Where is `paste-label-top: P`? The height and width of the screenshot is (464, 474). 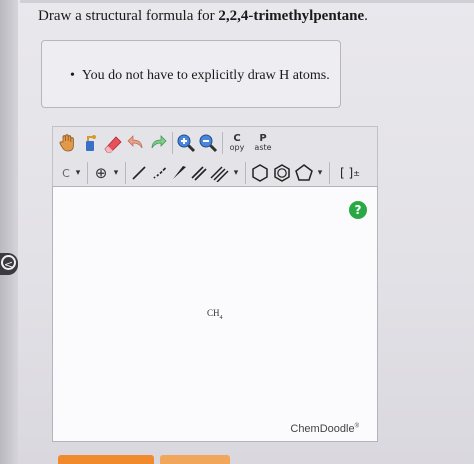 paste-label-top: P is located at coordinates (263, 138).